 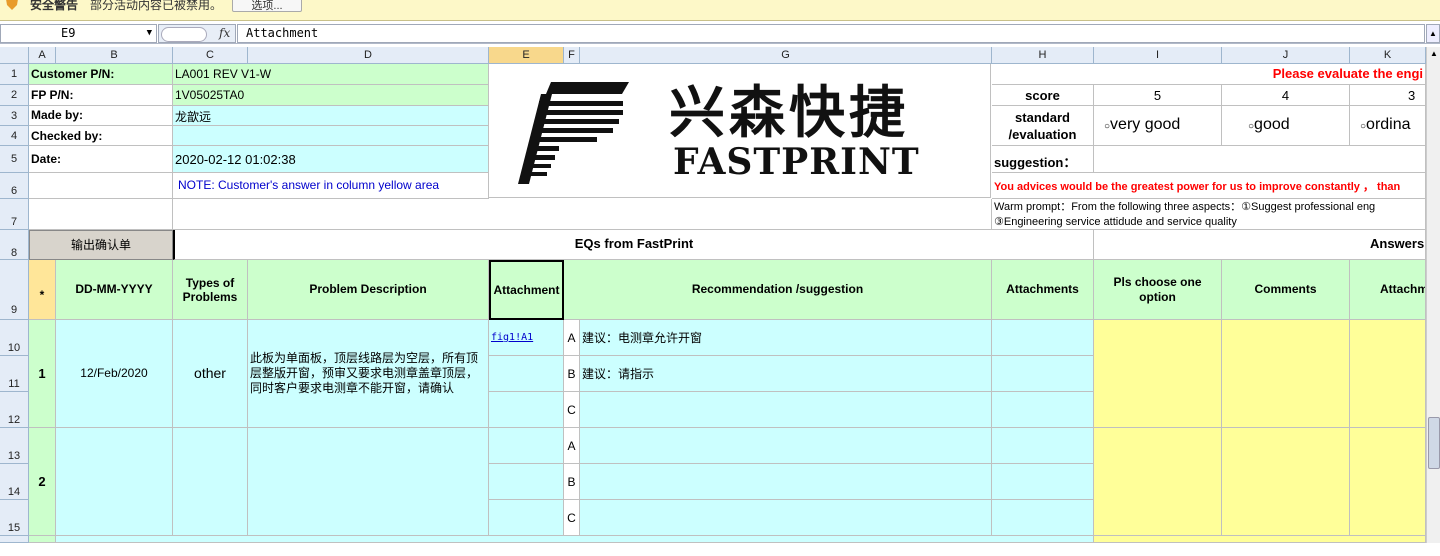 What do you see at coordinates (1145, 124) in the screenshot?
I see `option-very-good-label: very good` at bounding box center [1145, 124].